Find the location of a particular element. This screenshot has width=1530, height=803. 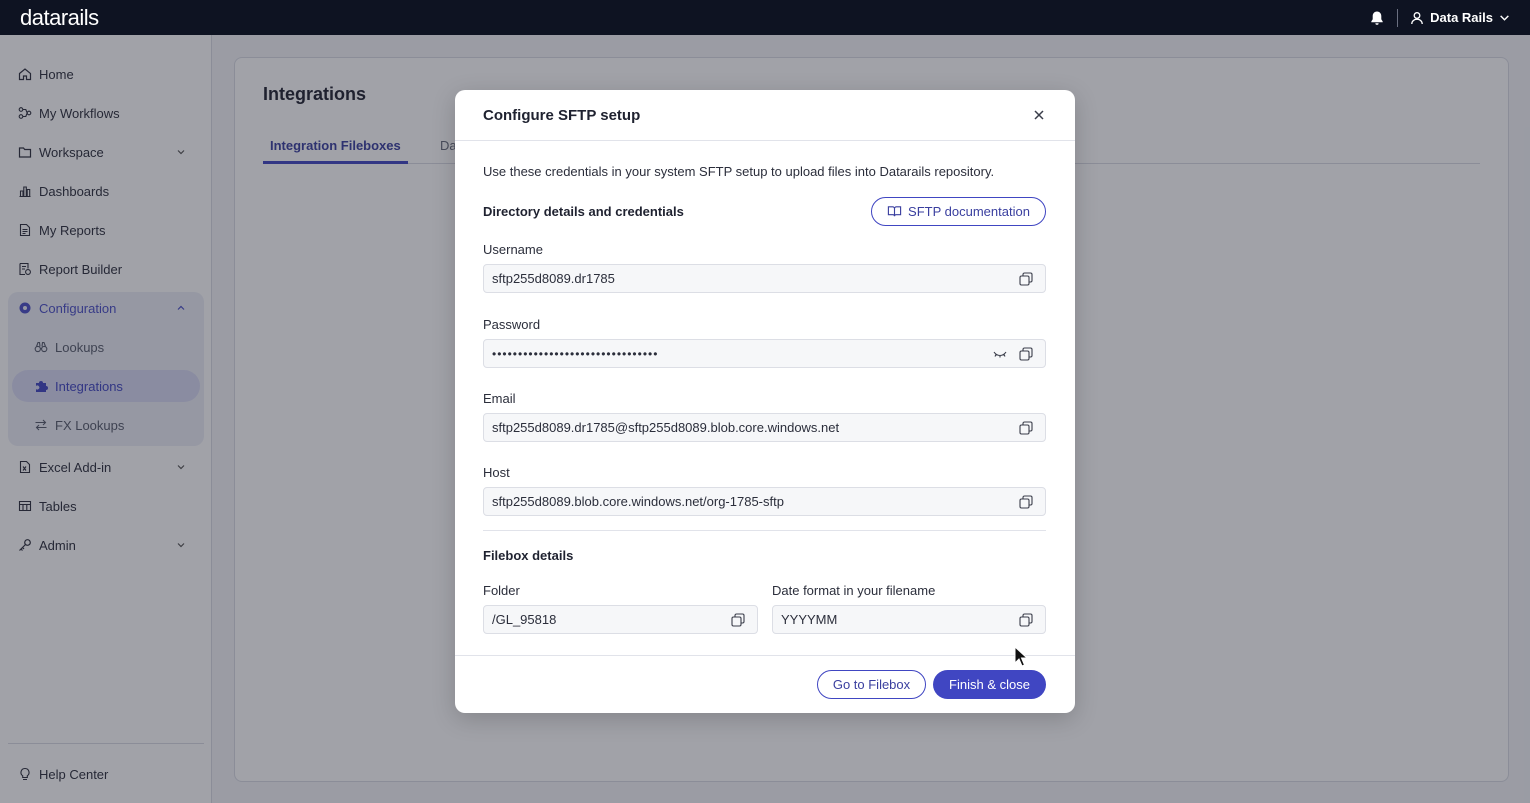

chevron-down-icon is located at coordinates (1504, 18).